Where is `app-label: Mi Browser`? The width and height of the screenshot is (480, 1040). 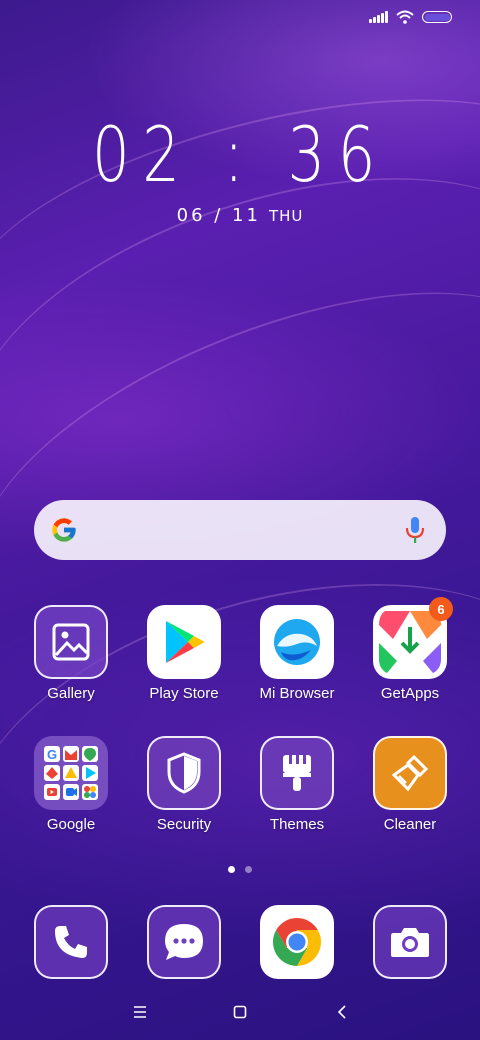
app-label: Mi Browser is located at coordinates (297, 693).